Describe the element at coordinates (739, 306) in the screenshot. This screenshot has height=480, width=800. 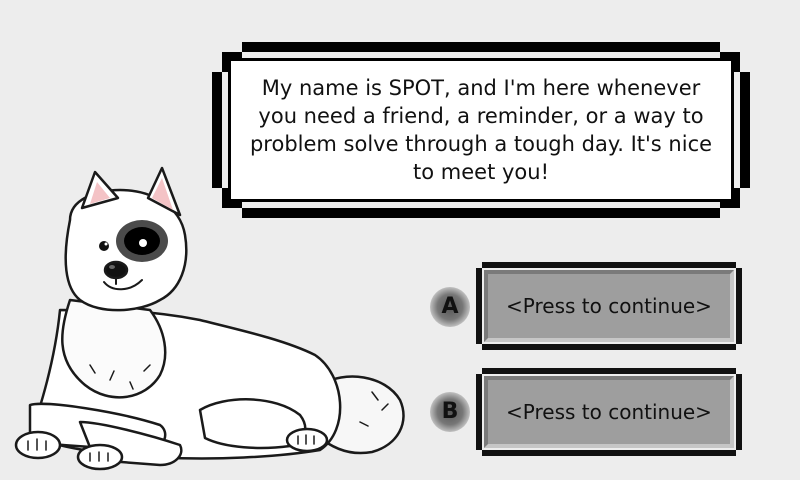
I see `choice-a-border-right` at that location.